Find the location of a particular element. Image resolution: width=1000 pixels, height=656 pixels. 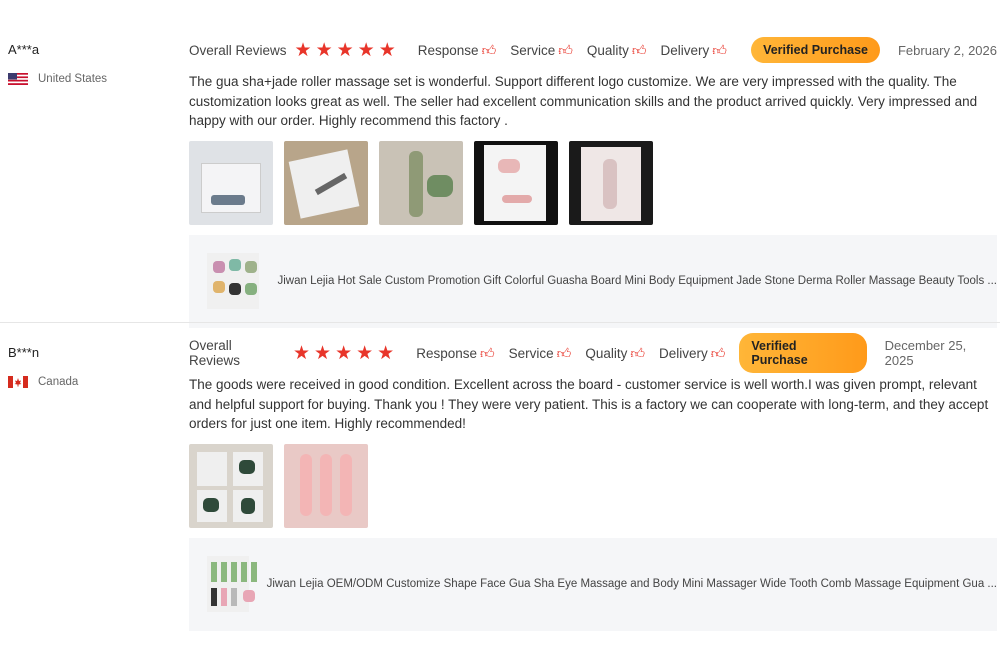

reviewer-info: A***a United States is located at coordinates (93, 63).